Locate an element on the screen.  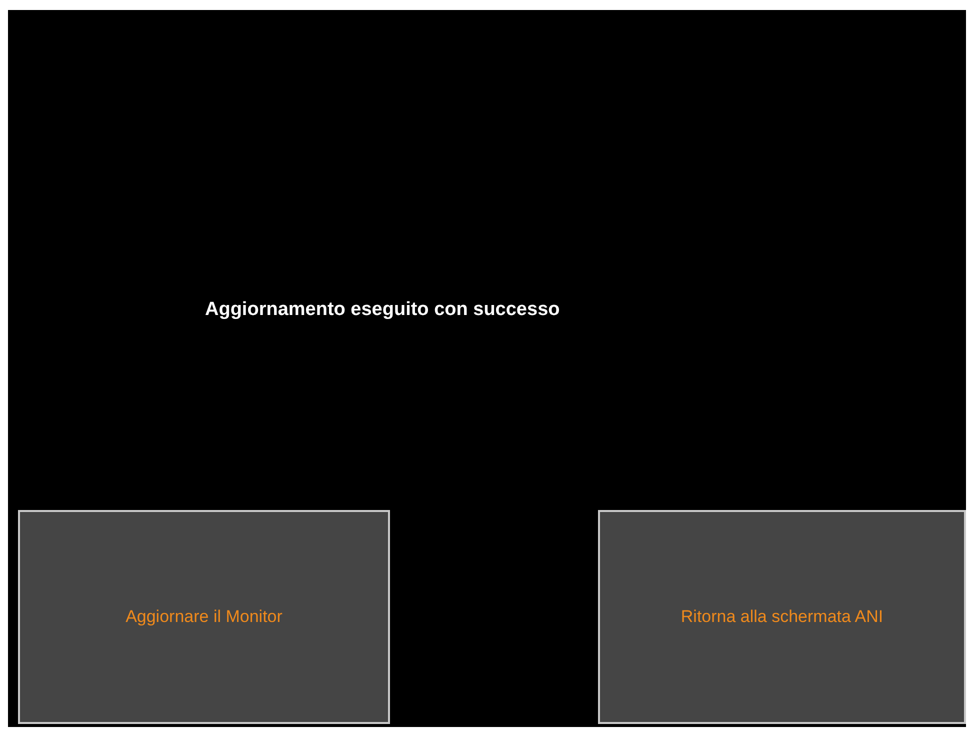
action-button: Ritorna alla schermata ANI is located at coordinates (782, 617).